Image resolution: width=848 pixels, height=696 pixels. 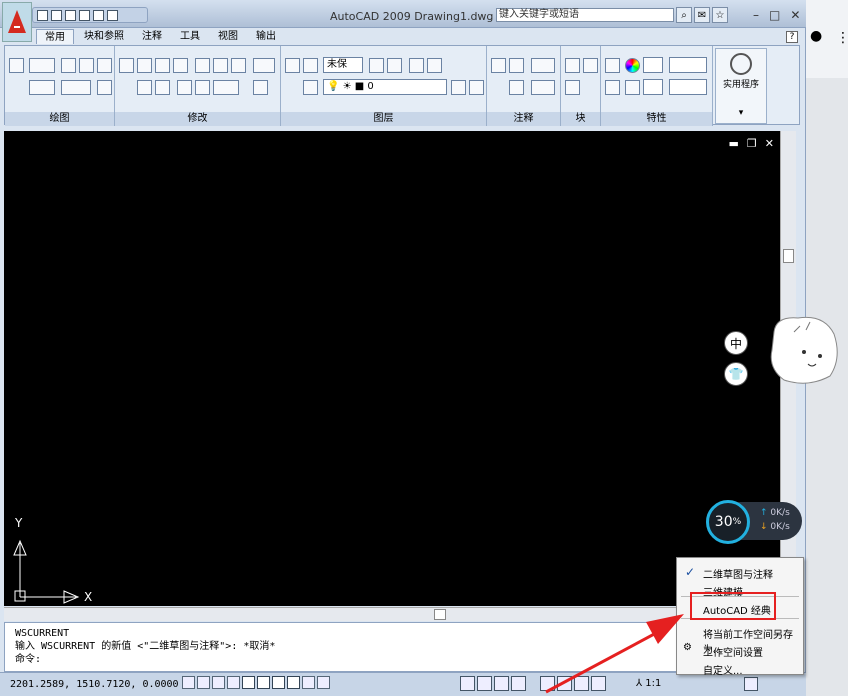 What do you see at coordinates (572, 87) in the screenshot?
I see `edit-block-icon` at bounding box center [572, 87].